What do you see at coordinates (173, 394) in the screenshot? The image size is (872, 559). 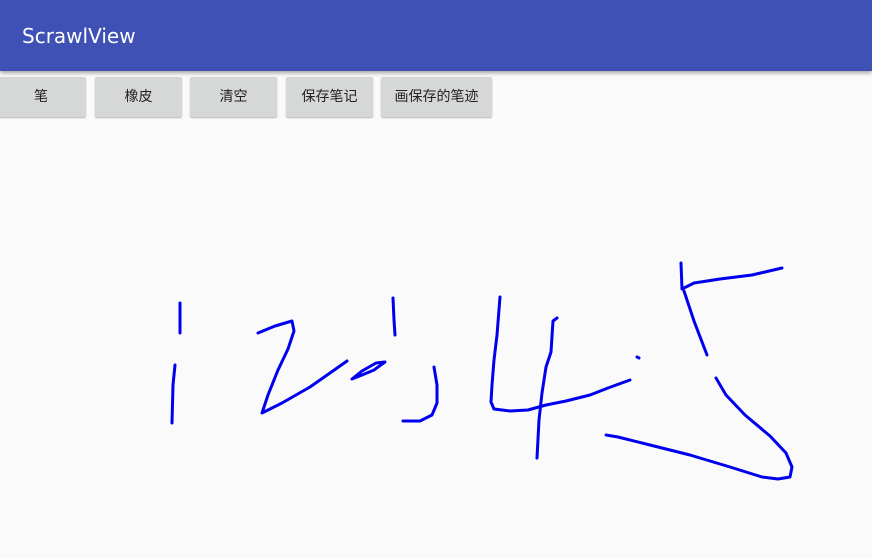 I see `stroke-digit-1-bottom` at bounding box center [173, 394].